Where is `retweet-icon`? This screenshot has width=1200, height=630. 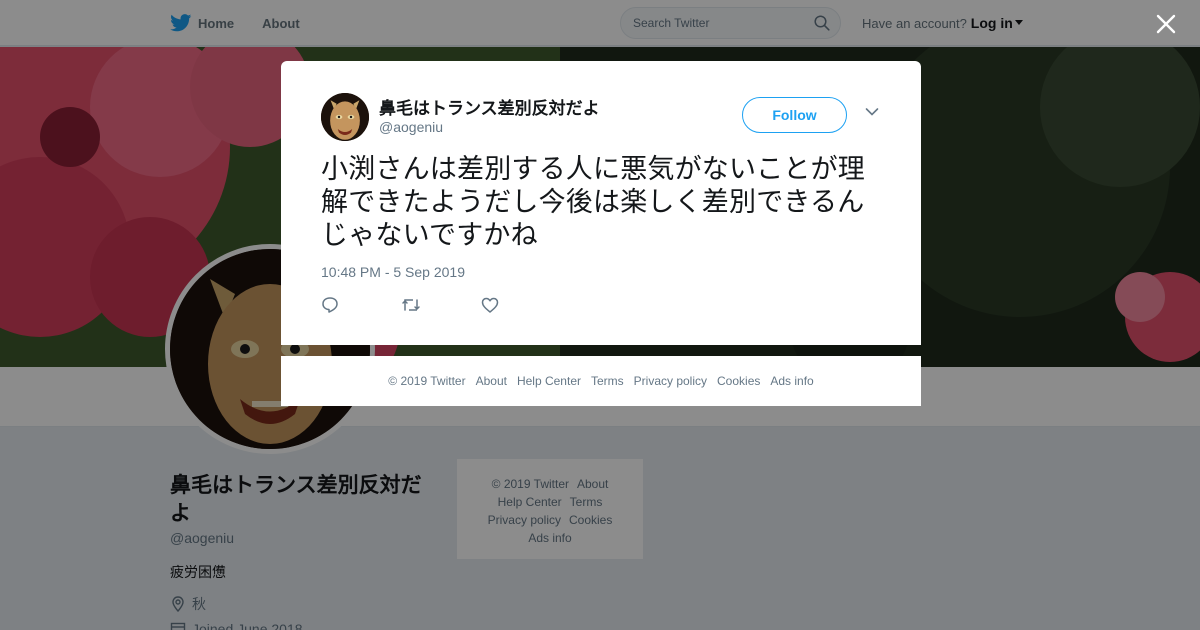
retweet-icon is located at coordinates (411, 305).